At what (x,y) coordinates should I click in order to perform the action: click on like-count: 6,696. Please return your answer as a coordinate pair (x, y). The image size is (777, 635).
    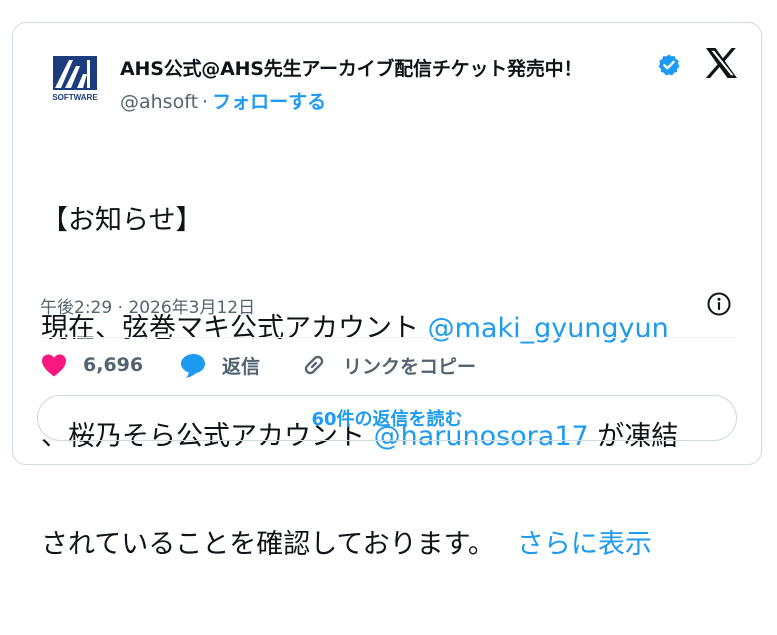
    Looking at the image, I should click on (113, 365).